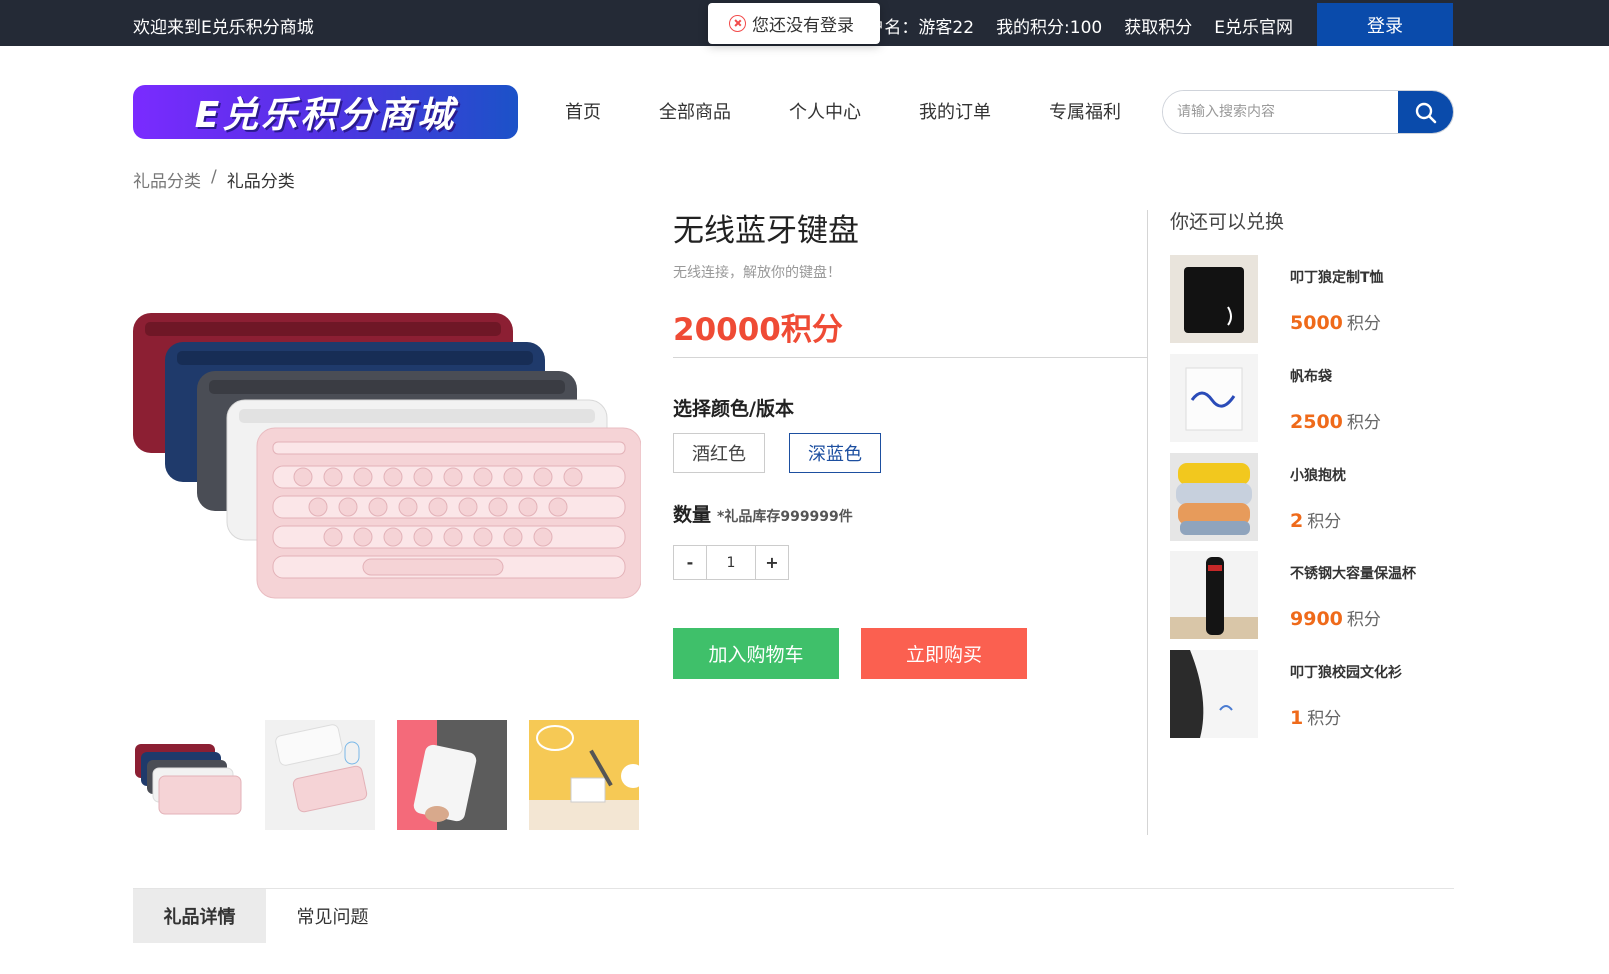  Describe the element at coordinates (332, 916) in the screenshot. I see `tab-faq: 常见问题` at that location.